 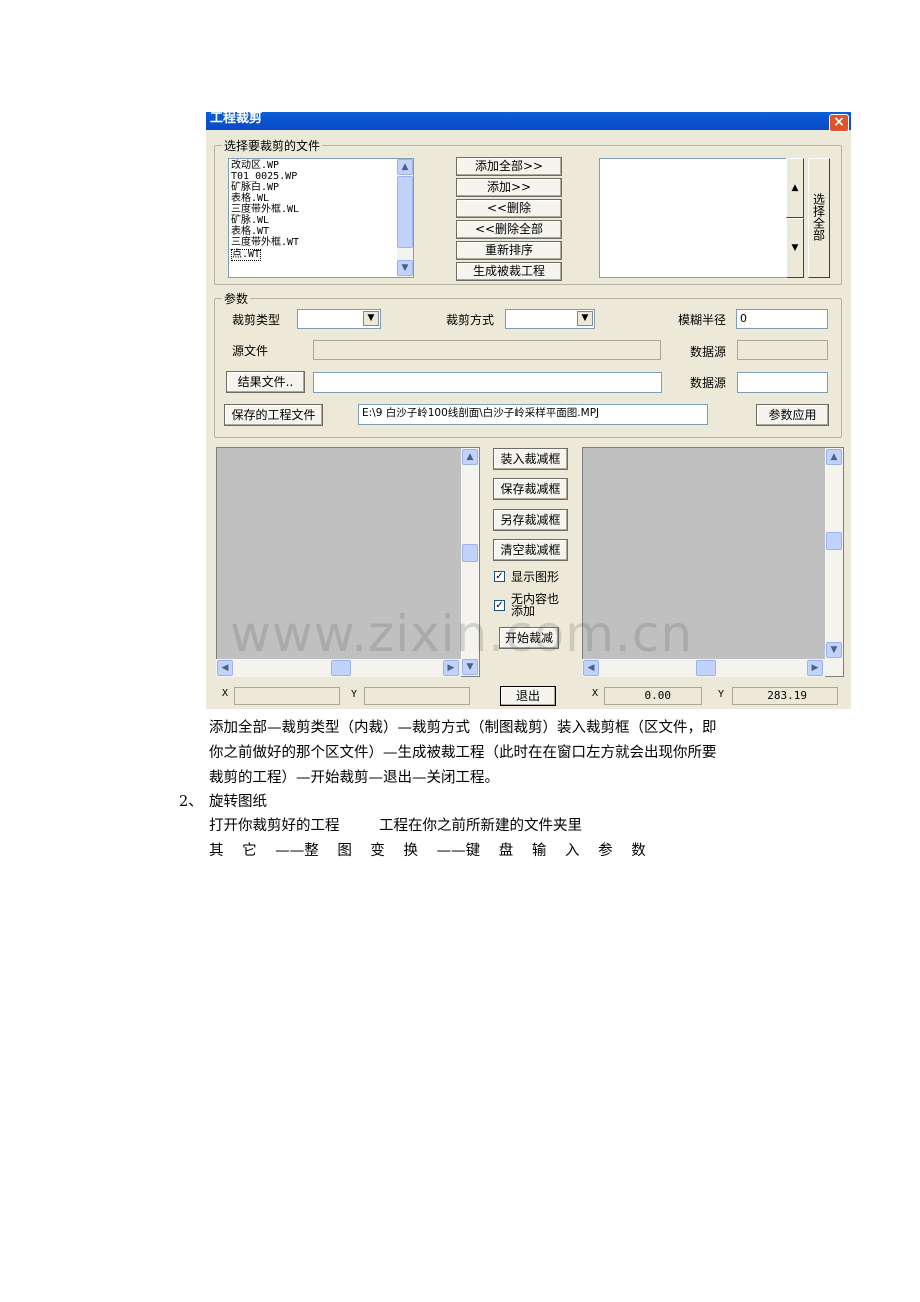 I want to click on saved-project-path-input: E:\9 白沙子岭100线剖面\白沙子岭采样平面图.MPJ, so click(x=533, y=414).